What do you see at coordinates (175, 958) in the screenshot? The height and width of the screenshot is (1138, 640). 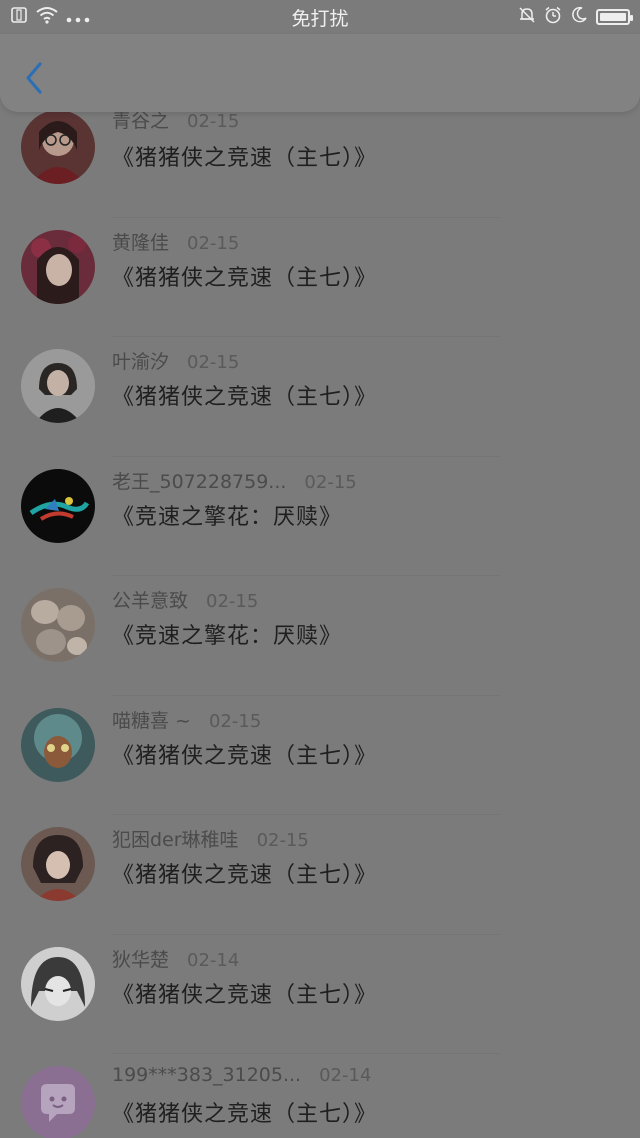 I see `meta-line: 狄华楚 02-14` at bounding box center [175, 958].